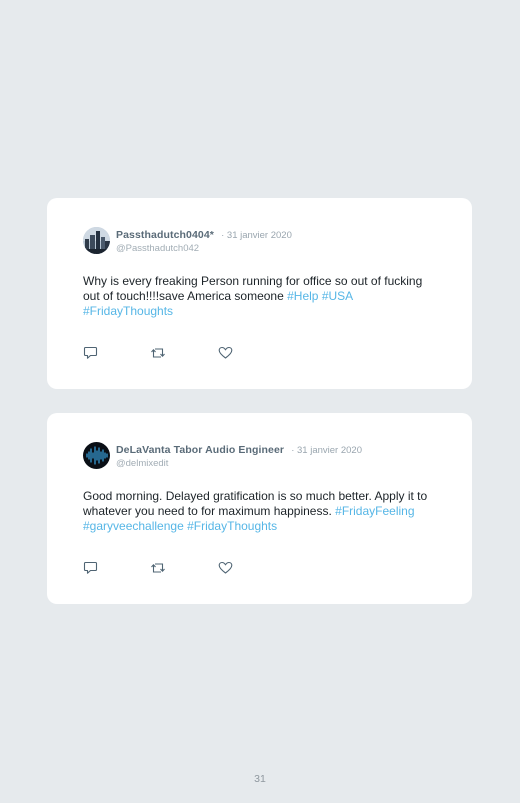 The image size is (520, 803). I want to click on hashtag-link: #garyveechallenge, so click(133, 526).